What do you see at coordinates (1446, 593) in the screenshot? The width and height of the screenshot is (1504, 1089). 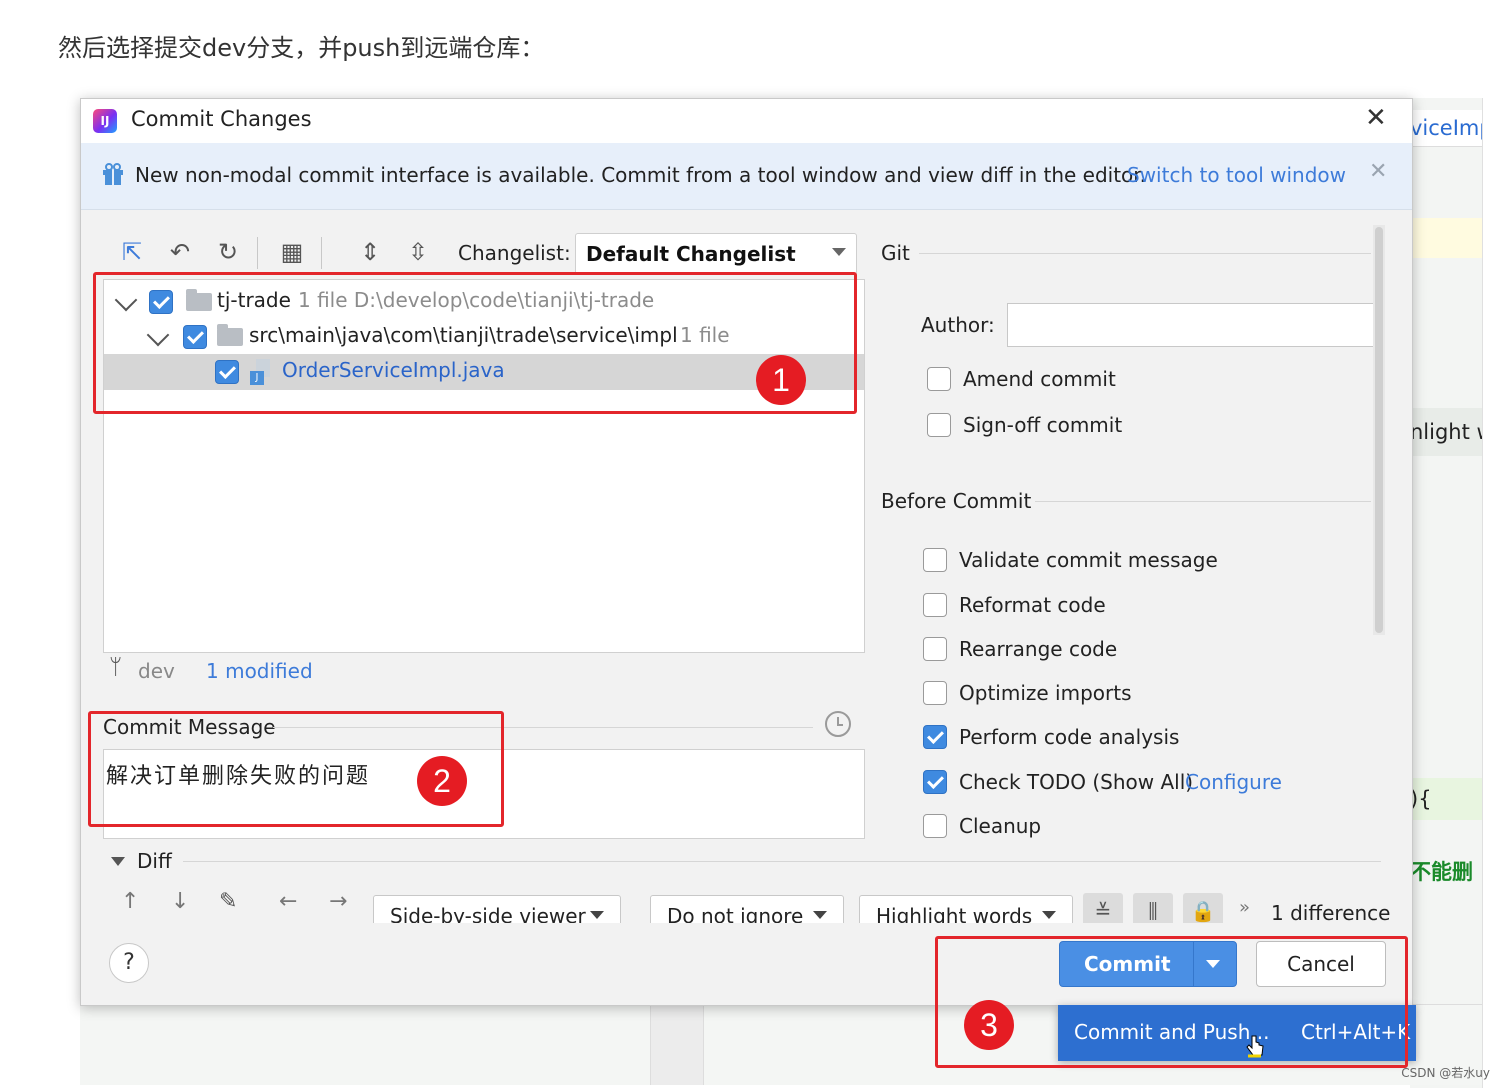 I see `background-ide: viceImp nlight w ){ 不能删` at bounding box center [1446, 593].